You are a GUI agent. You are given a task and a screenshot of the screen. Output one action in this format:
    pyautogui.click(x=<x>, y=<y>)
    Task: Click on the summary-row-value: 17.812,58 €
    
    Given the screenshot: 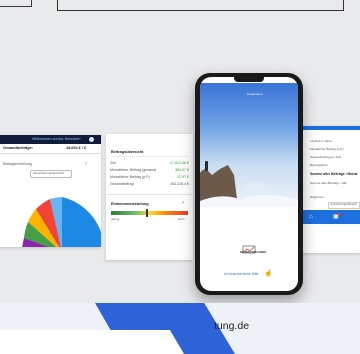 What is the action you would take?
    pyautogui.click(x=179, y=163)
    